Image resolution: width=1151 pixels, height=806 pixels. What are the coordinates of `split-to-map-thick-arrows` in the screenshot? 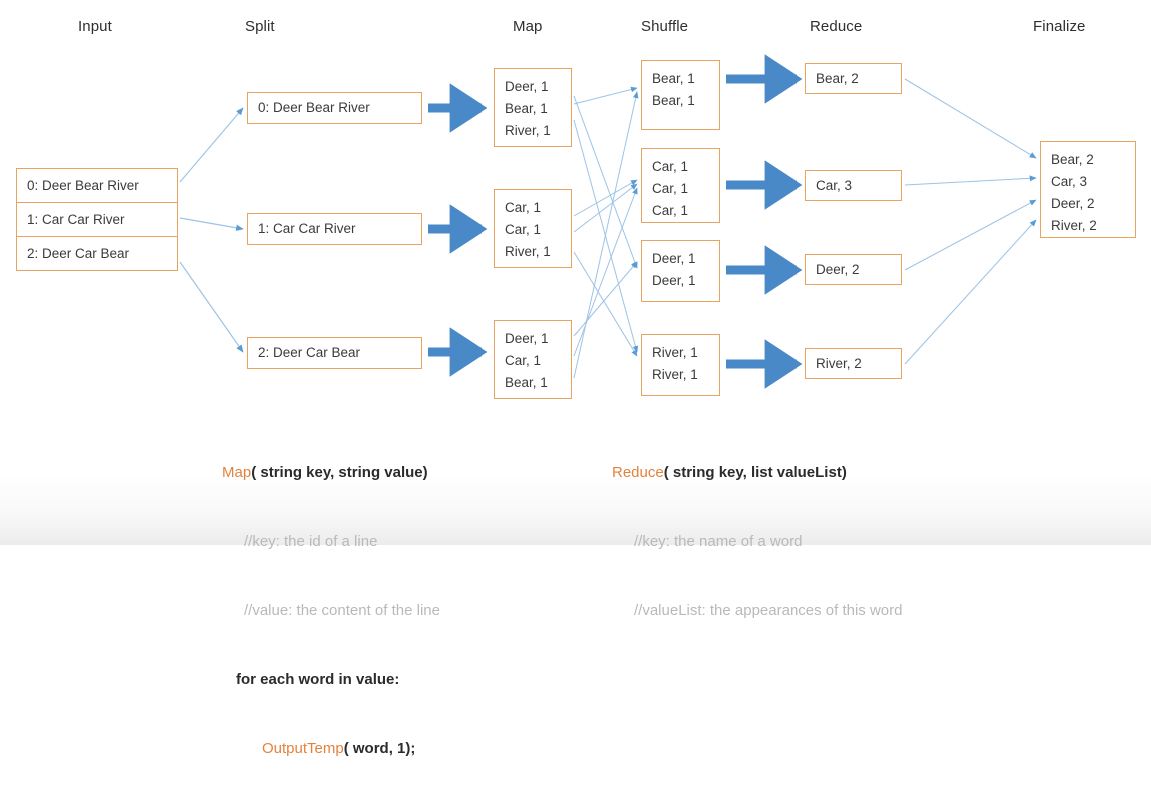 It's located at (458, 230).